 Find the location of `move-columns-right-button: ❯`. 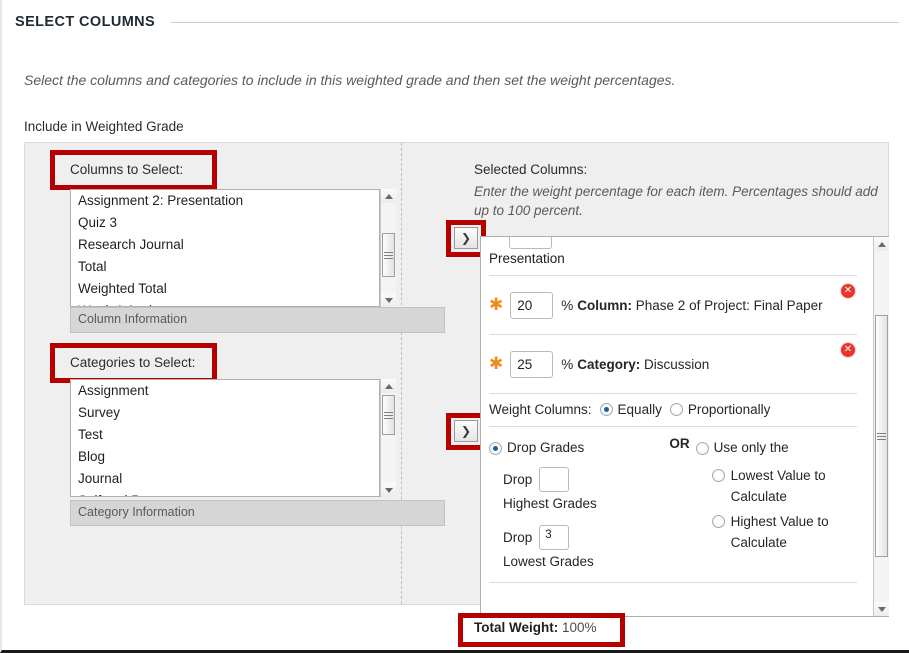

move-columns-right-button: ❯ is located at coordinates (466, 238).